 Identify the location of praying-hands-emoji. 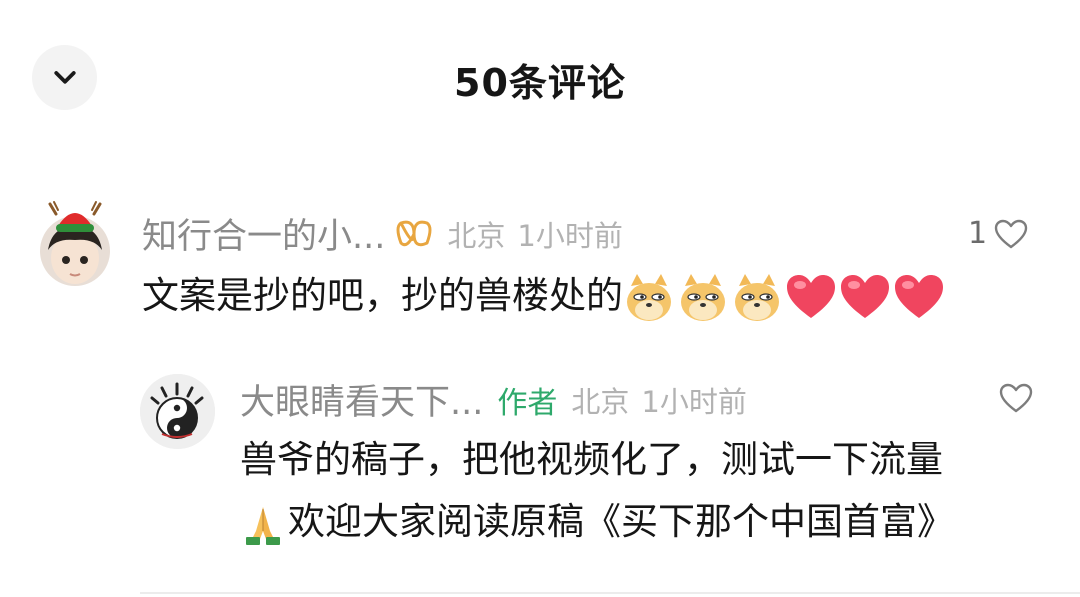
(263, 524).